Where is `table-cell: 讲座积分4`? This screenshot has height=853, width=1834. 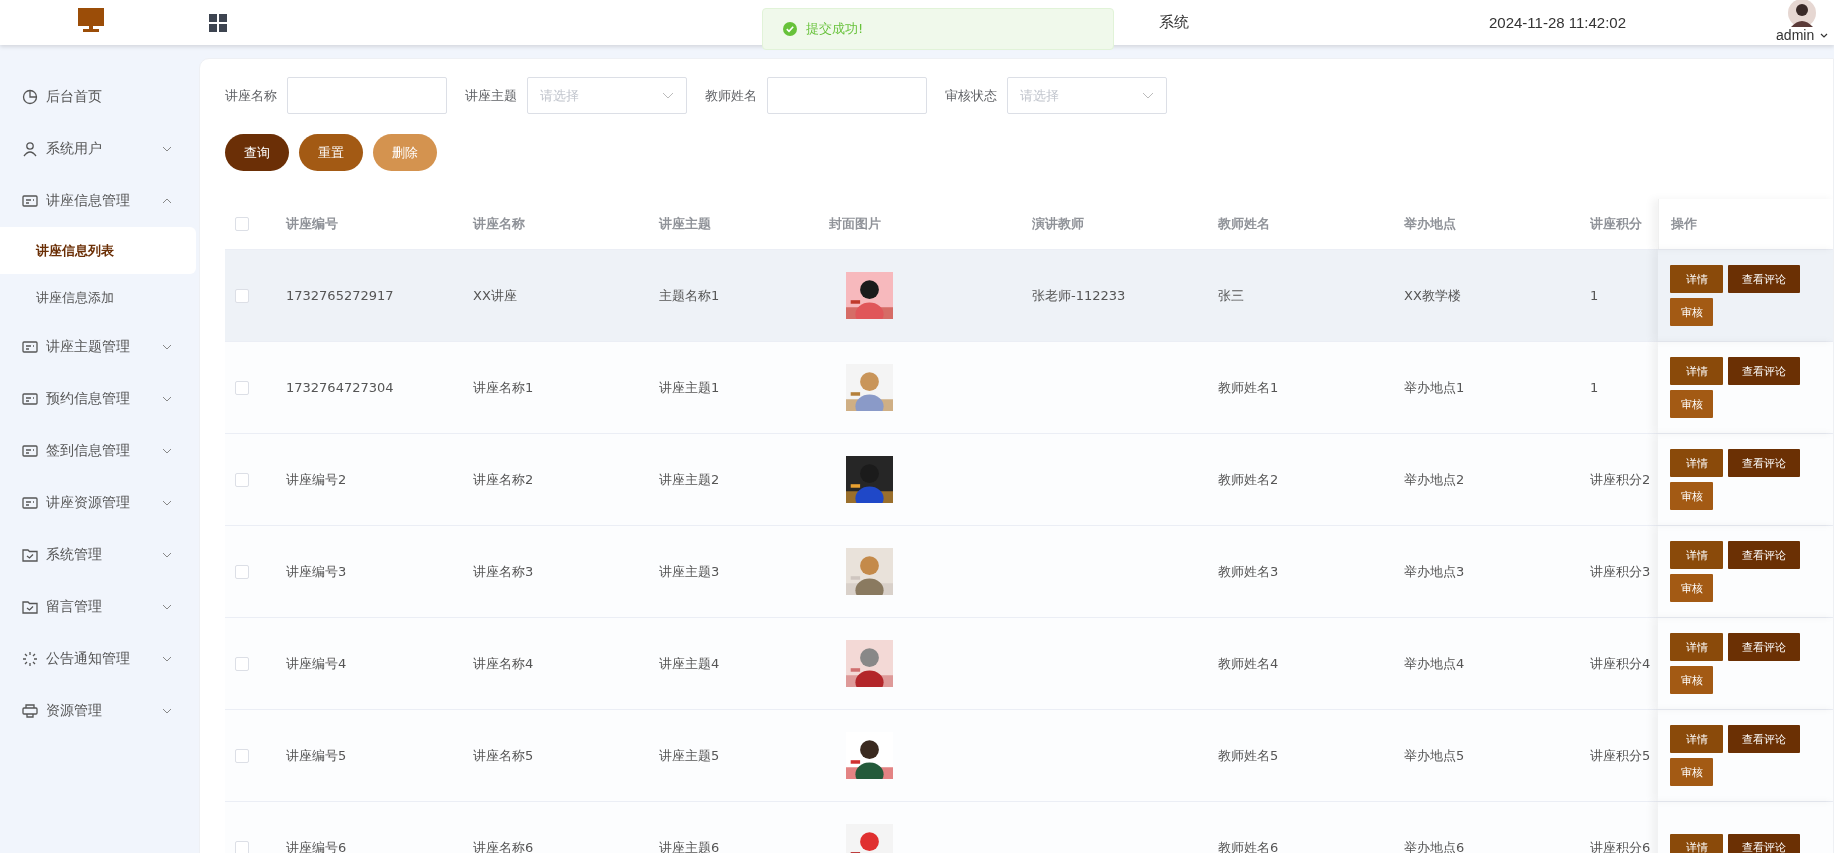 table-cell: 讲座积分4 is located at coordinates (1620, 663).